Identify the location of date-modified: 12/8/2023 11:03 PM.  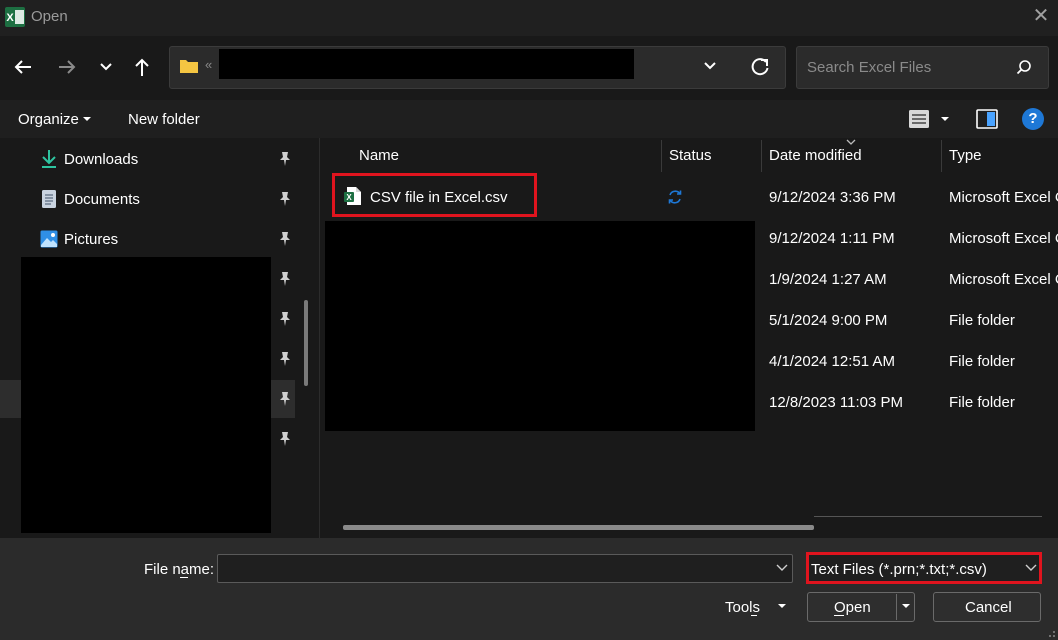
(836, 402).